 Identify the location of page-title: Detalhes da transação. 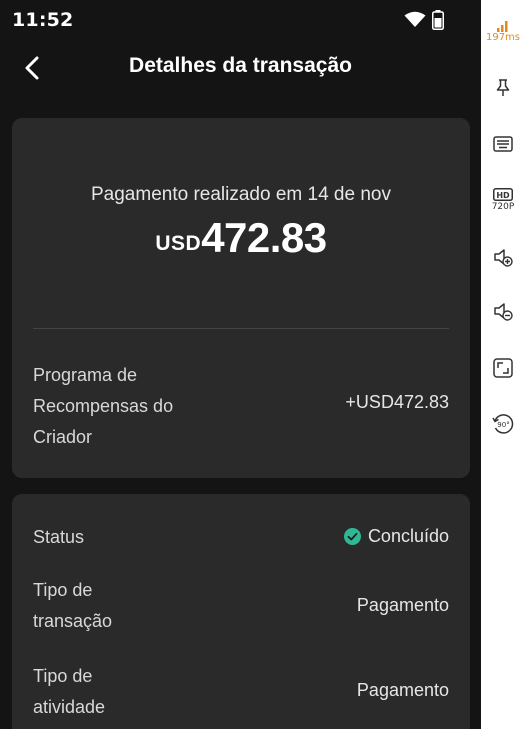
(240, 65).